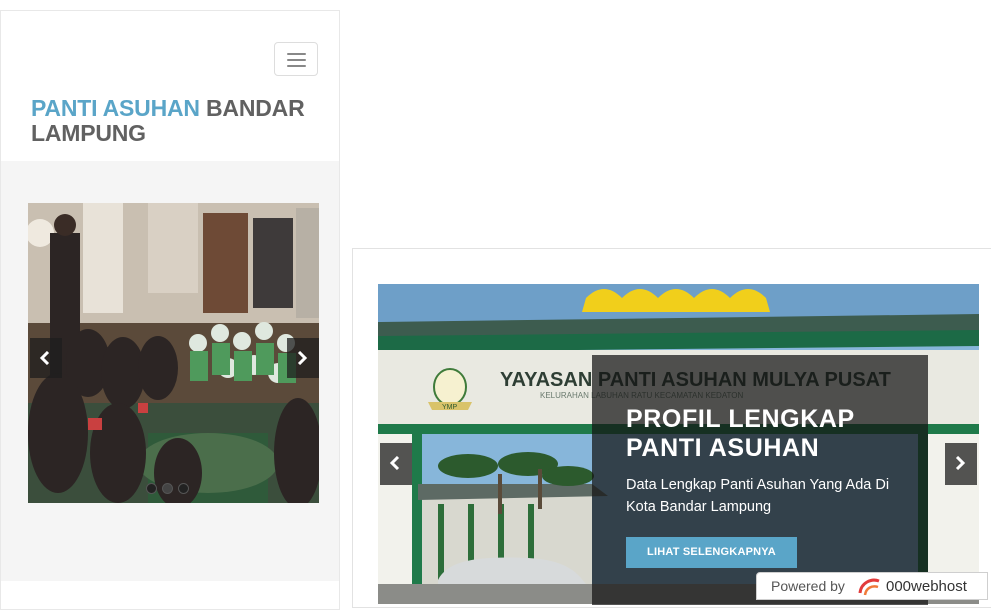 Image resolution: width=991 pixels, height=610 pixels. Describe the element at coordinates (450, 407) in the screenshot. I see `gate-logo-text: YMP` at that location.